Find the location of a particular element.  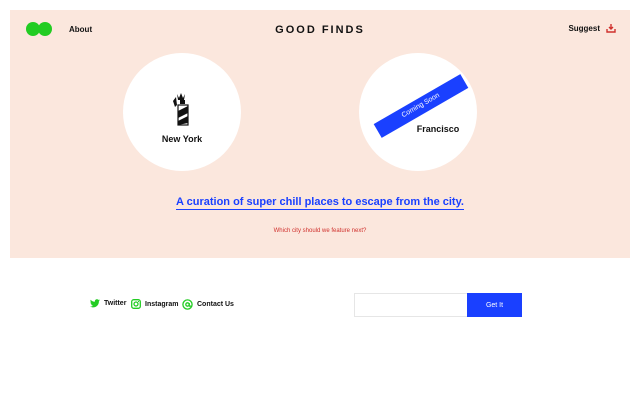

suggest-label: Suggest is located at coordinates (584, 28).